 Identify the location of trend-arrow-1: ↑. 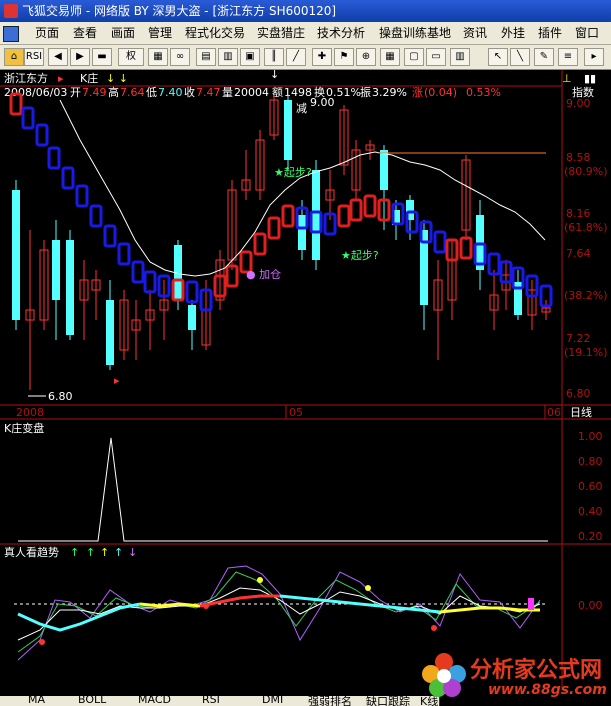
(74, 552).